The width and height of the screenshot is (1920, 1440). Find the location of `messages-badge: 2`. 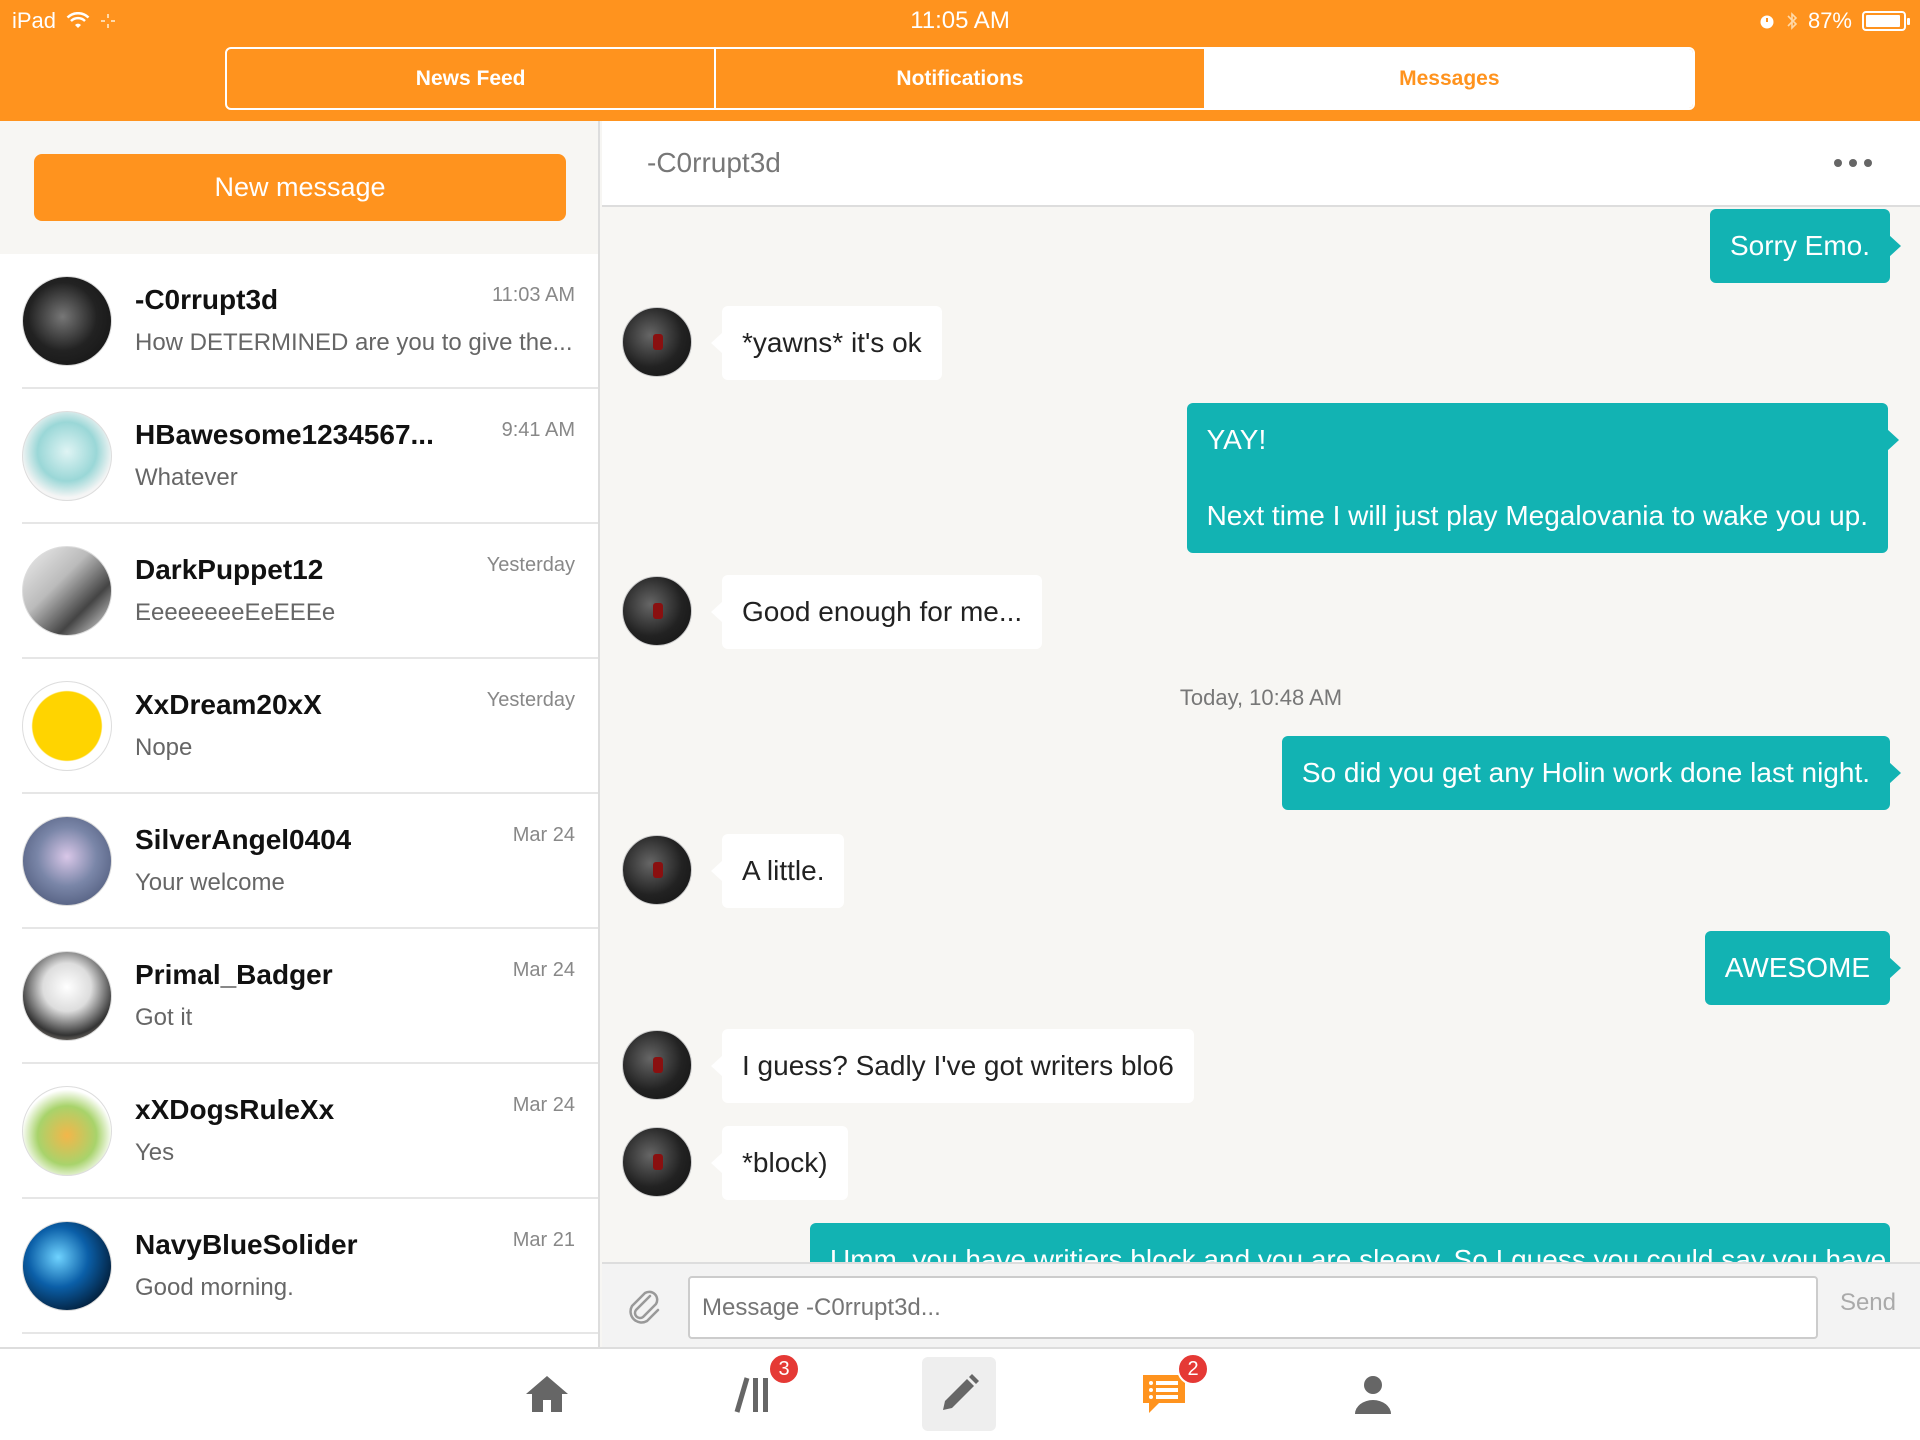

messages-badge: 2 is located at coordinates (1193, 1369).